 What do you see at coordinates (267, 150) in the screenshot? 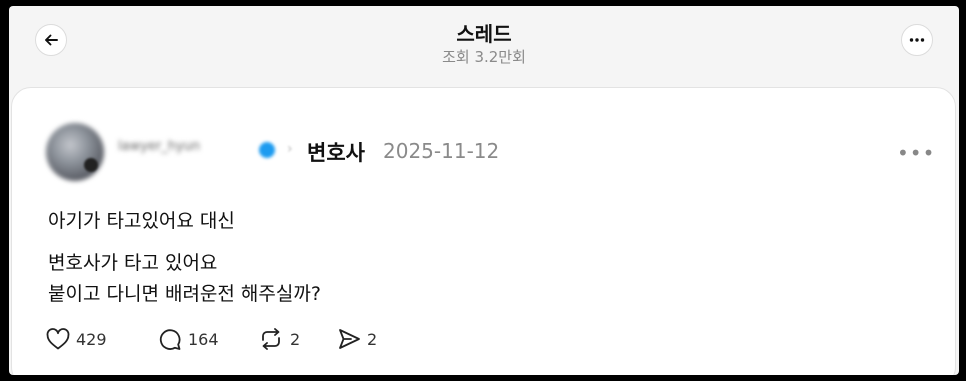
I see `verified-badge-icon` at bounding box center [267, 150].